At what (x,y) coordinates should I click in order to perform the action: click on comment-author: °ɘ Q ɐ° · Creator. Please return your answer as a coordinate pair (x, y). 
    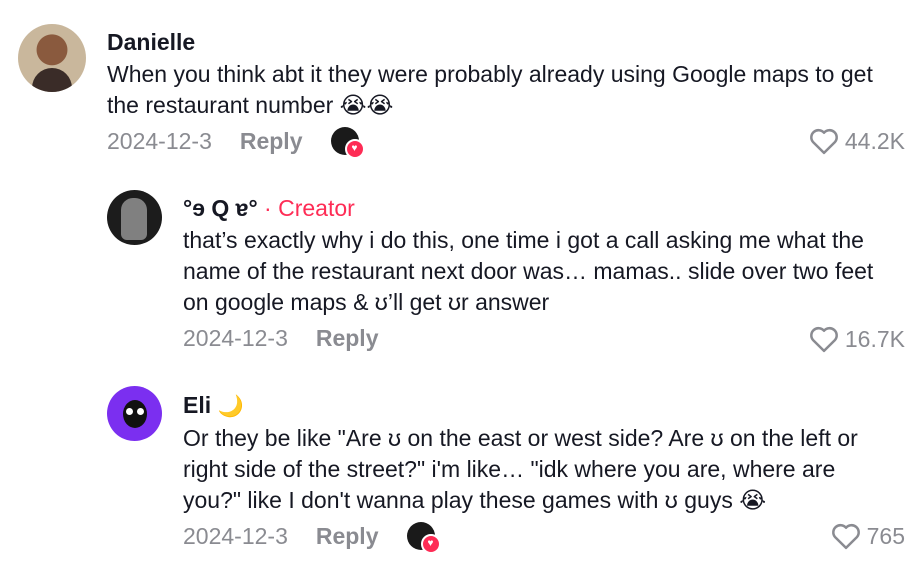
    Looking at the image, I should click on (269, 208).